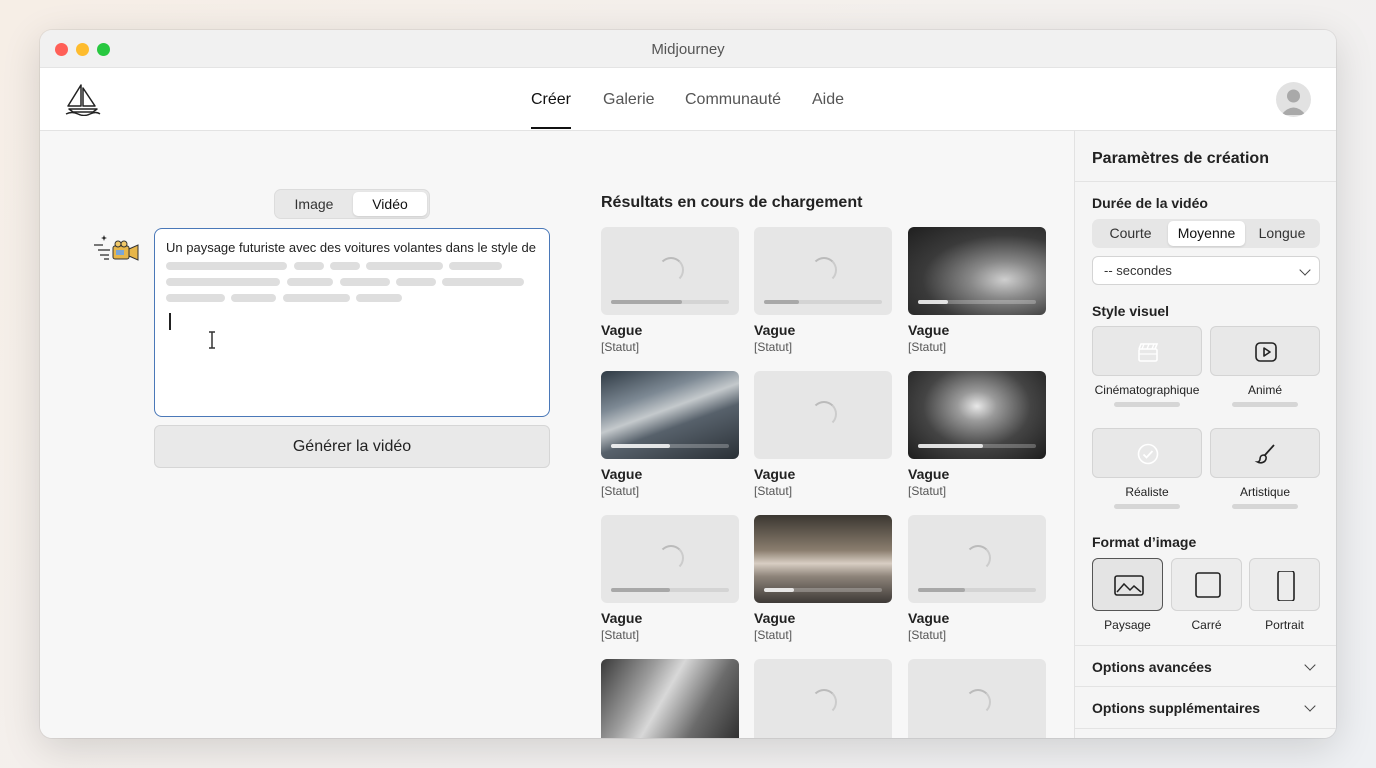 The width and height of the screenshot is (1376, 768). What do you see at coordinates (1176, 708) in the screenshot?
I see `extra-options-toggle: Options supplémentaires` at bounding box center [1176, 708].